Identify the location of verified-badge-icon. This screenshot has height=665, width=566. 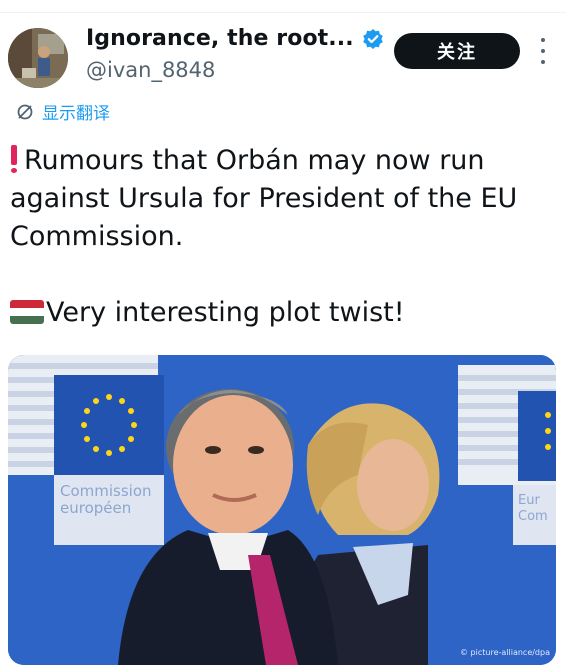
(372, 38).